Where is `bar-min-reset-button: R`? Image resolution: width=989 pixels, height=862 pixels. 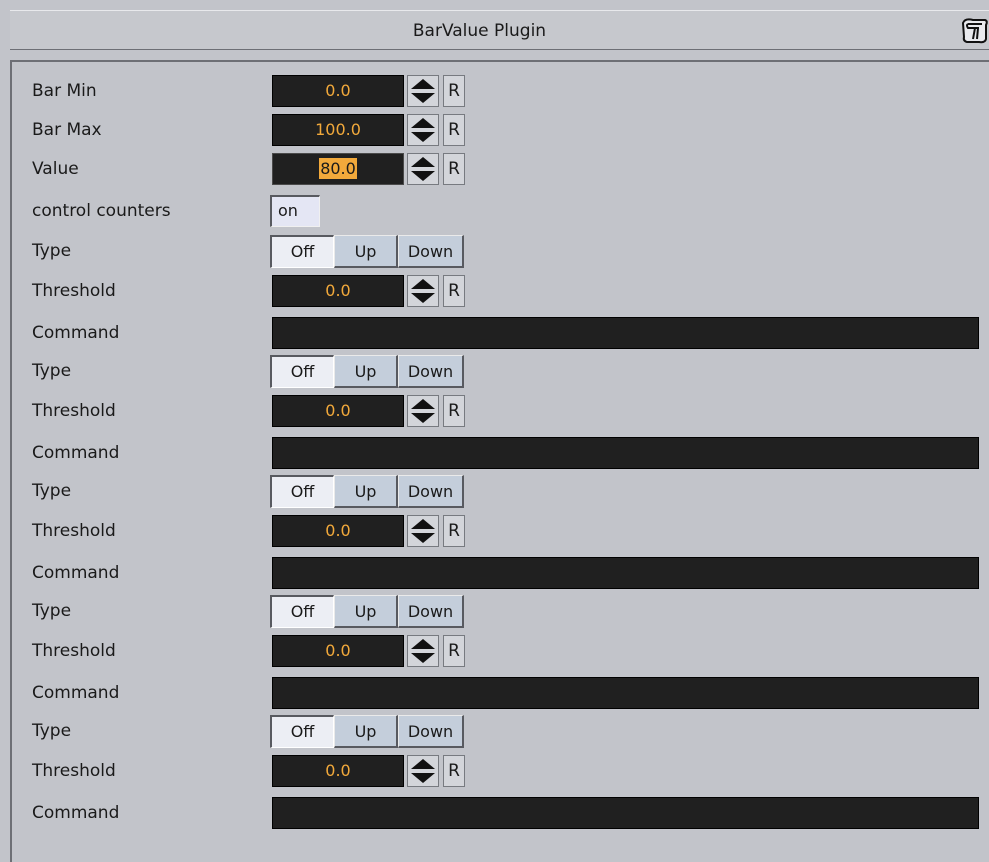
bar-min-reset-button: R is located at coordinates (454, 91).